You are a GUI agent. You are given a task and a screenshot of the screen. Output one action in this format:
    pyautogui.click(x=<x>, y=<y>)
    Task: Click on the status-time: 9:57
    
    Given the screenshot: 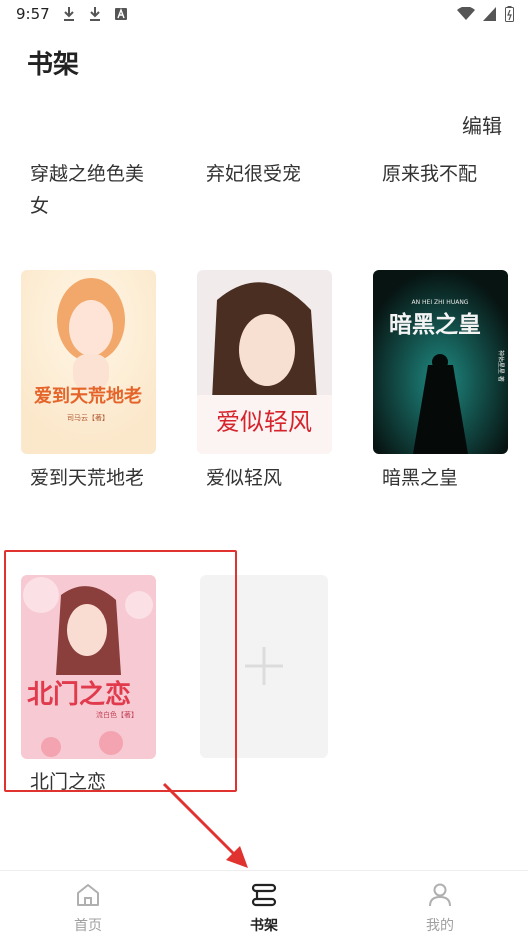 What is the action you would take?
    pyautogui.click(x=33, y=14)
    